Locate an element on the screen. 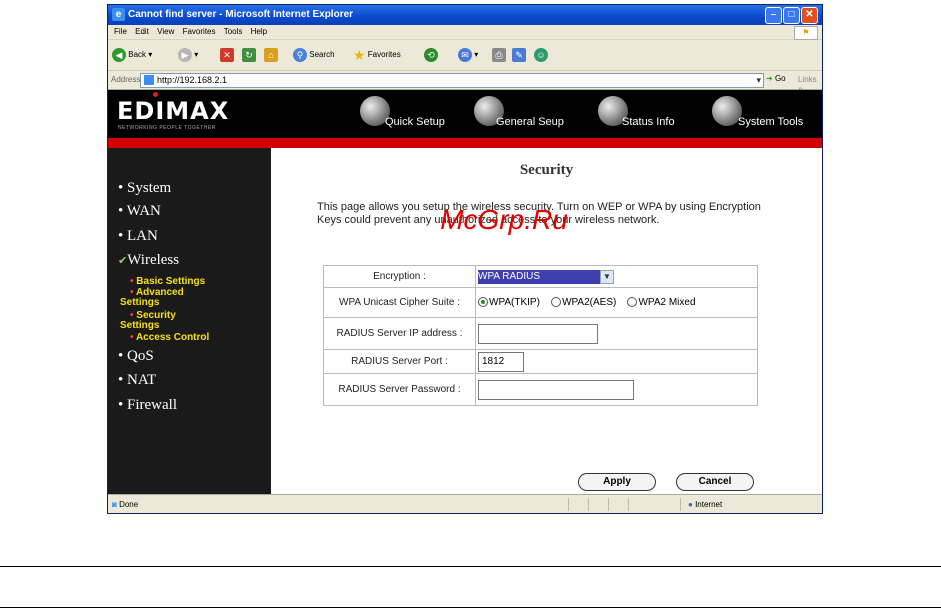 The height and width of the screenshot is (610, 941). menu-edit: Edit is located at coordinates (142, 32).